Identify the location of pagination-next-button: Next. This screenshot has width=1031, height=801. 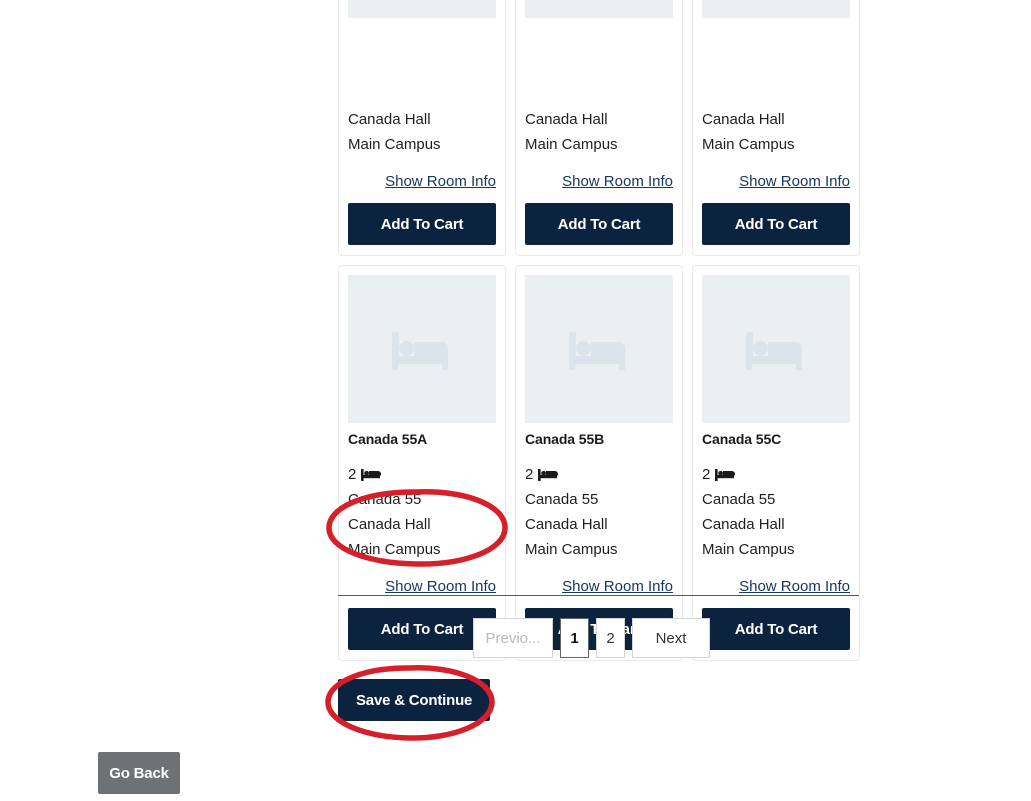
(671, 638).